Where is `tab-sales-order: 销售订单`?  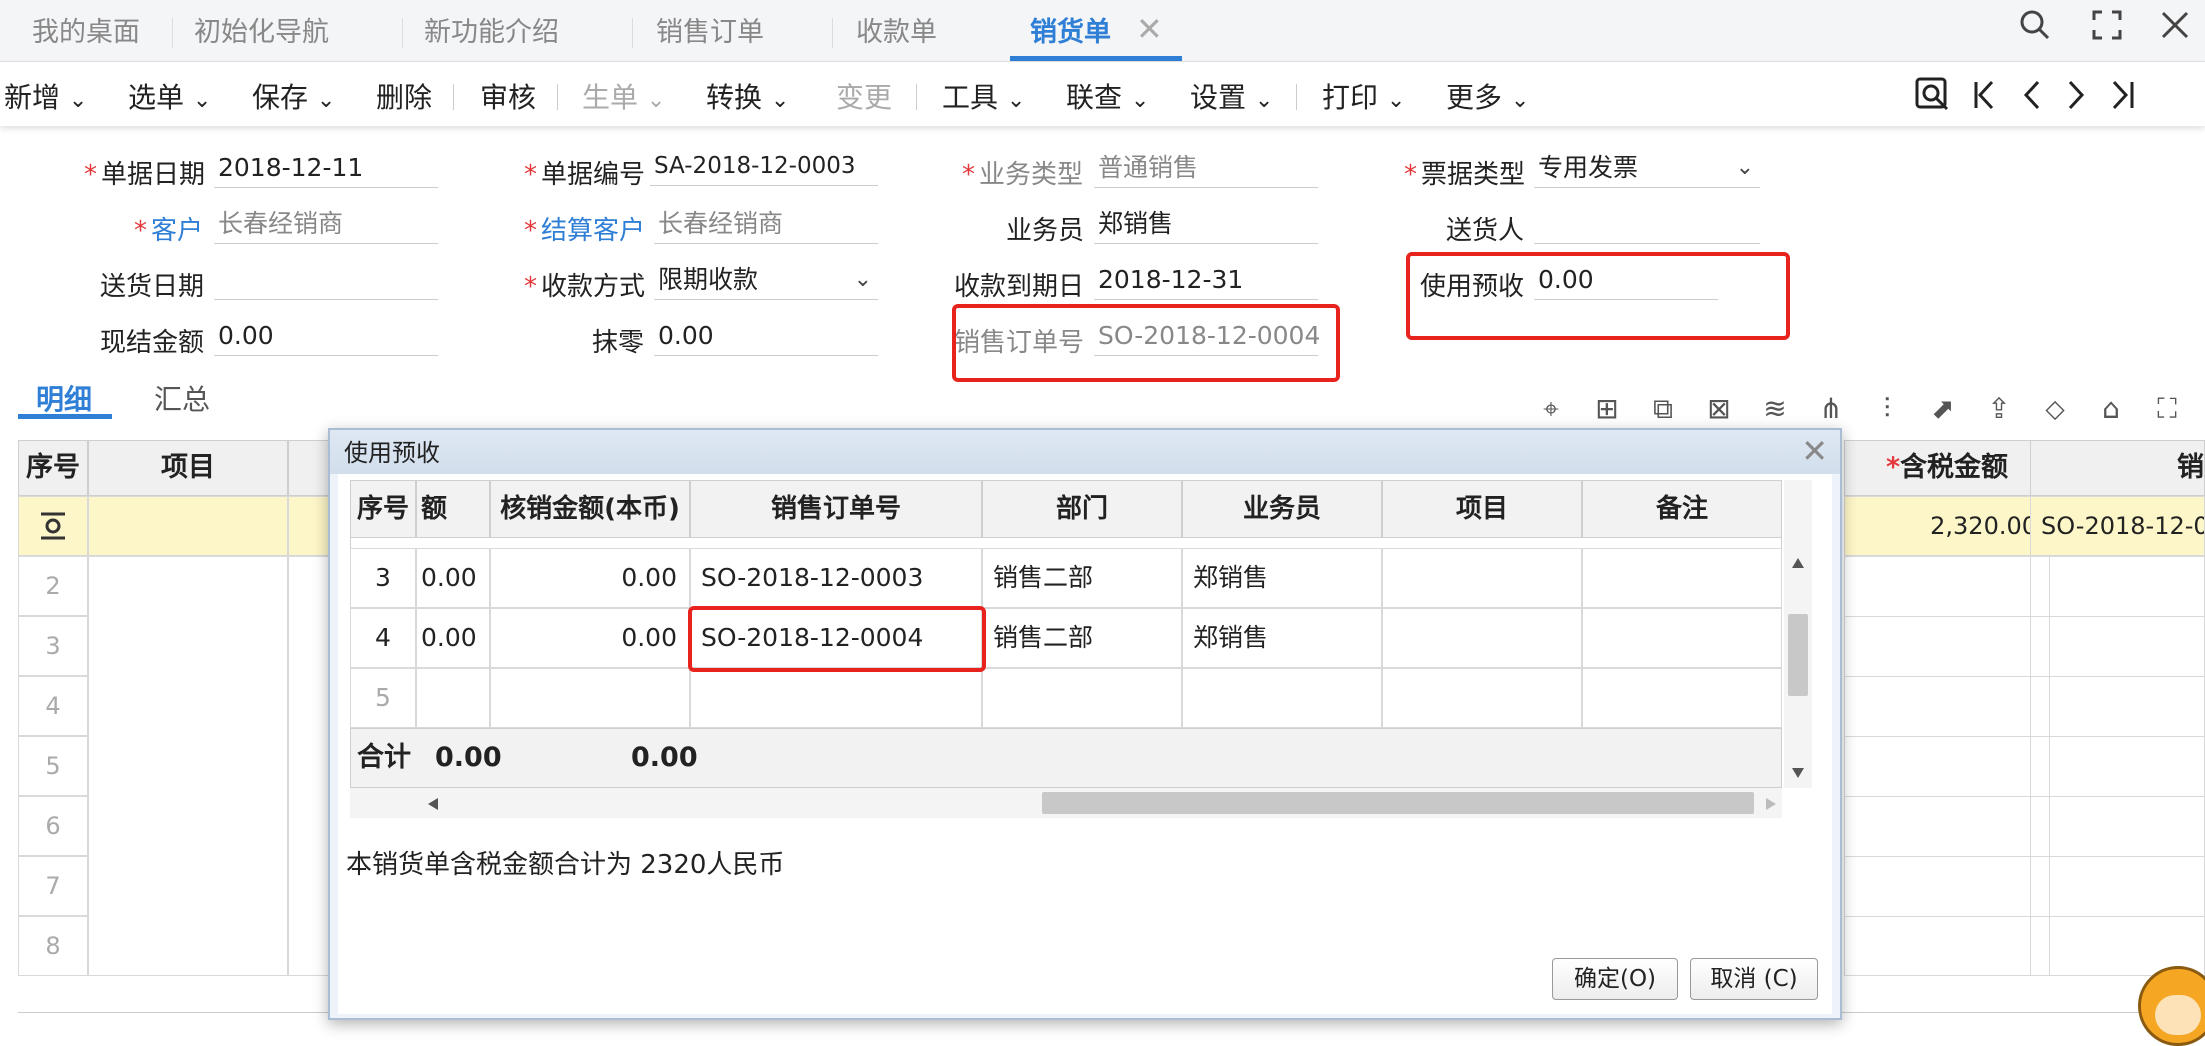
tab-sales-order: 销售订单 is located at coordinates (710, 31).